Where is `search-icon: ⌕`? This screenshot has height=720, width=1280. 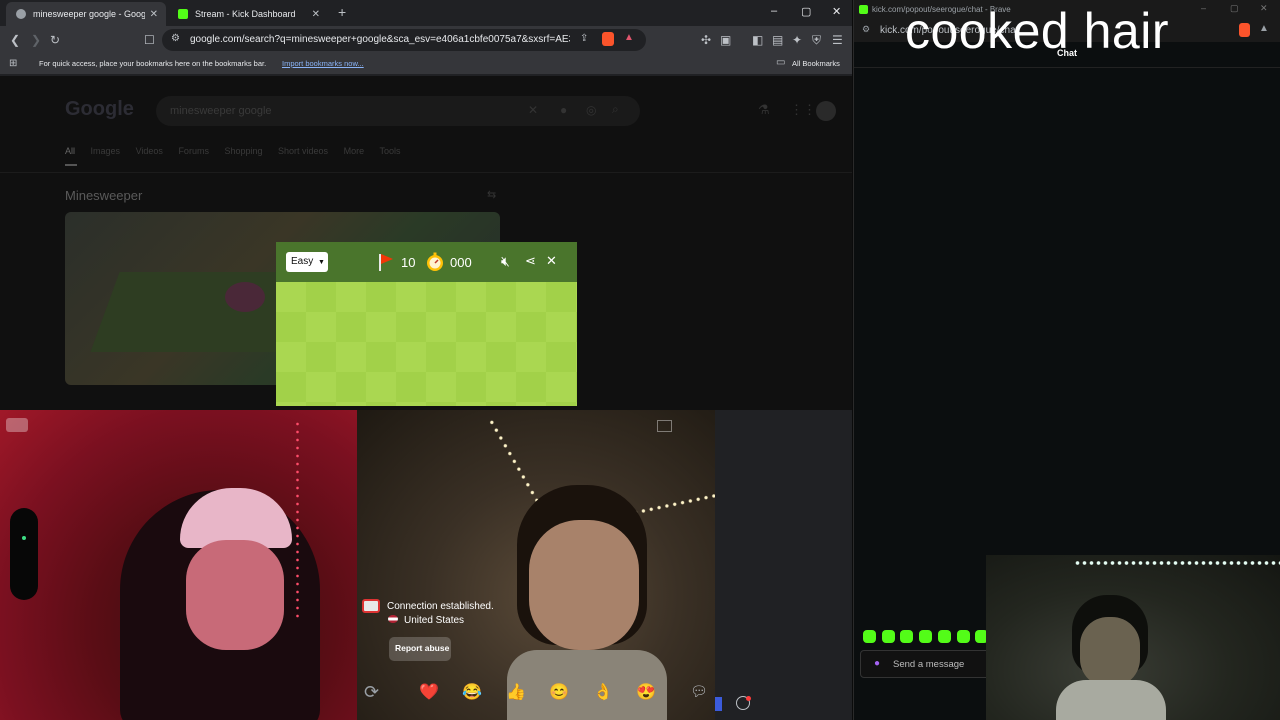 search-icon: ⌕ is located at coordinates (615, 109).